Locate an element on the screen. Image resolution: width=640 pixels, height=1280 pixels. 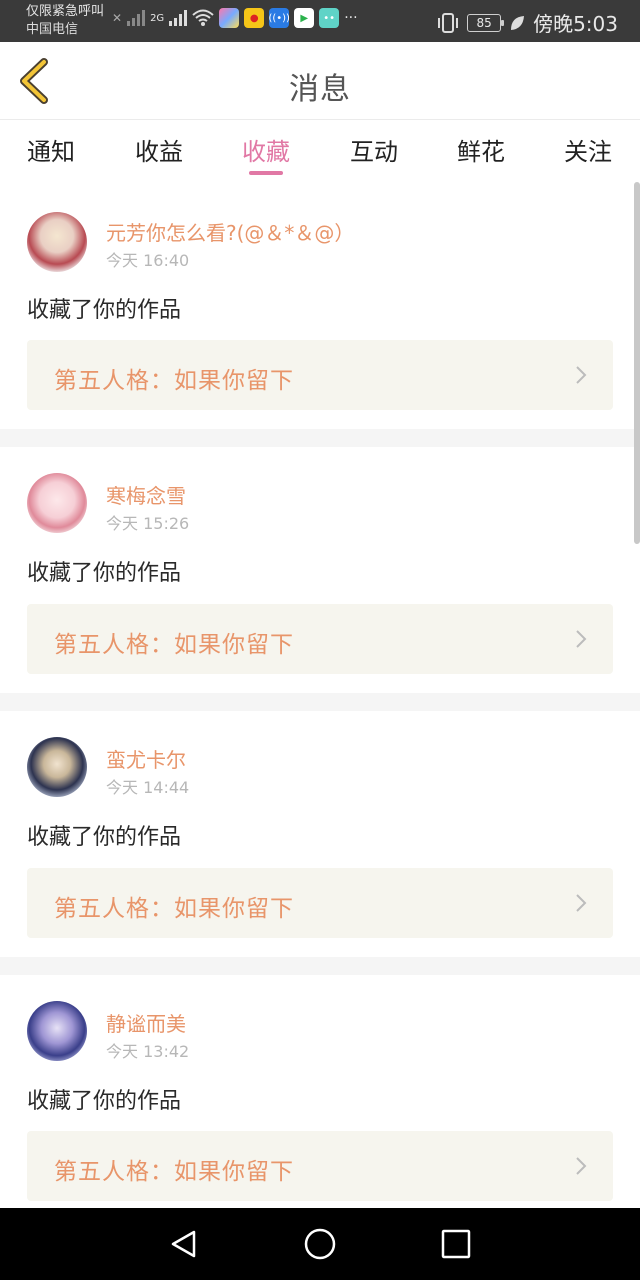
wifi-icon is located at coordinates (203, 17).